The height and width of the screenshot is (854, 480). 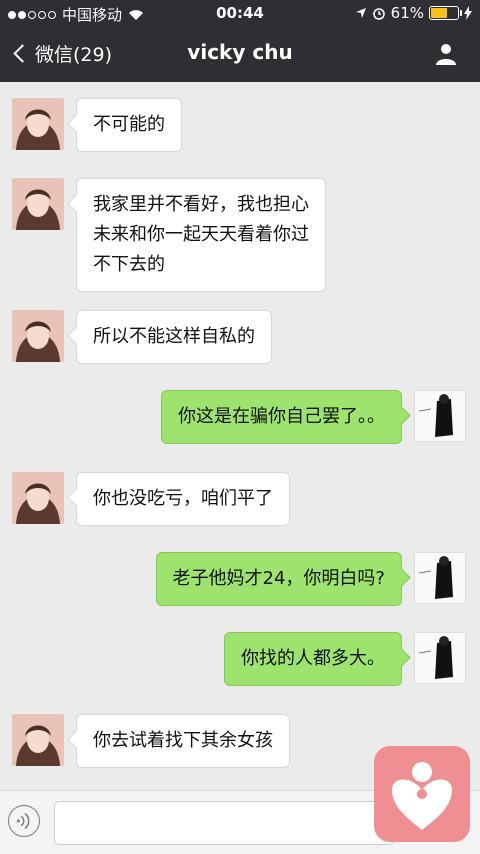 What do you see at coordinates (240, 14) in the screenshot?
I see `status-bar: 中国移动 00:44 61%` at bounding box center [240, 14].